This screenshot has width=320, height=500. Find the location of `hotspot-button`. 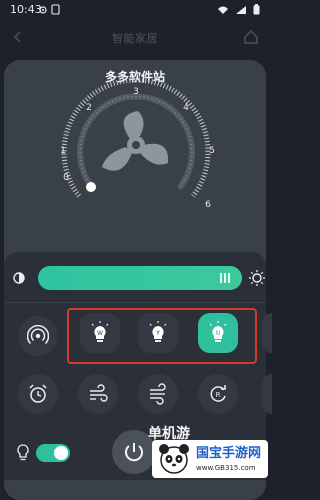

hotspot-button is located at coordinates (38, 336).